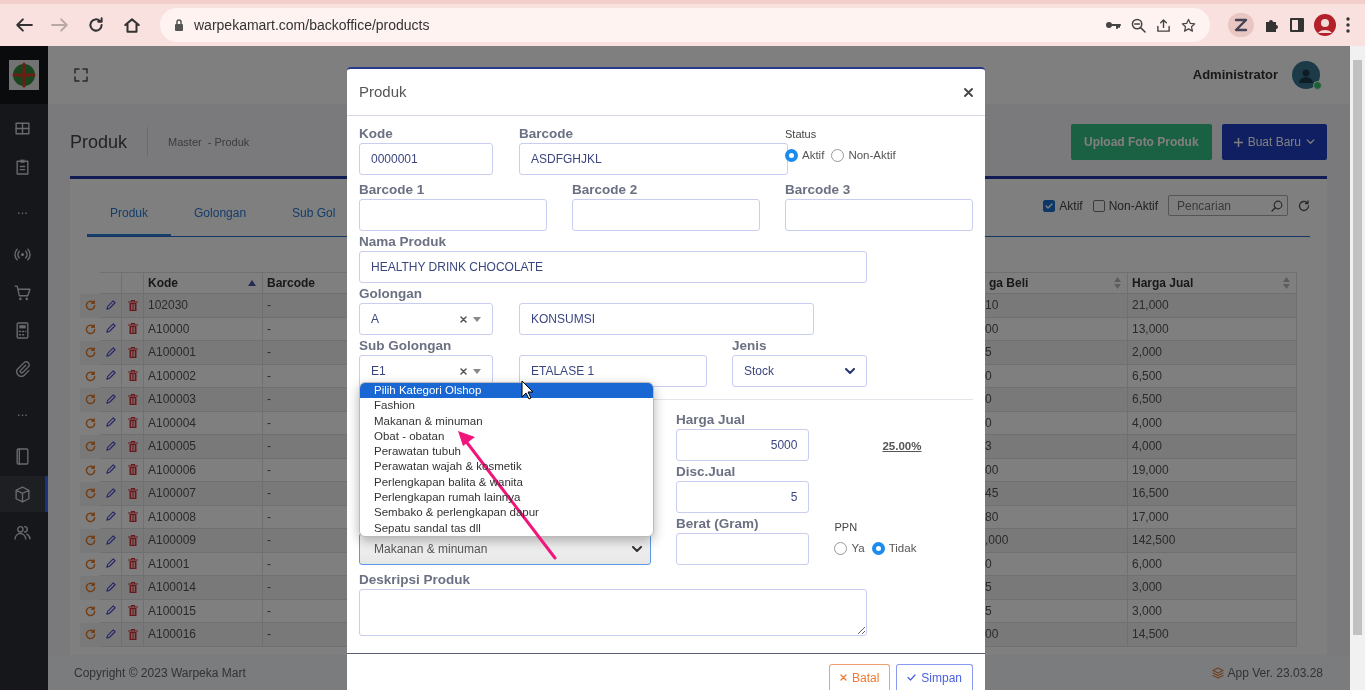 Image resolution: width=1365 pixels, height=690 pixels. What do you see at coordinates (291, 283) in the screenshot?
I see `column-header: Barcode` at bounding box center [291, 283].